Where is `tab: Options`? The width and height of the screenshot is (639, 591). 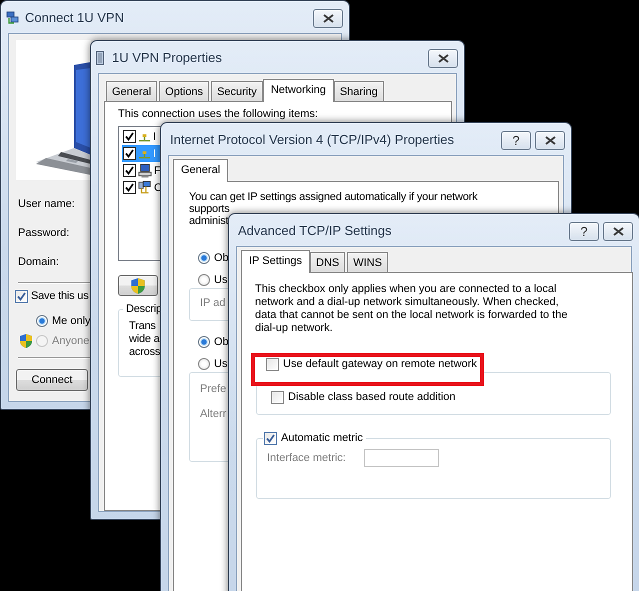
tab: Options is located at coordinates (184, 91).